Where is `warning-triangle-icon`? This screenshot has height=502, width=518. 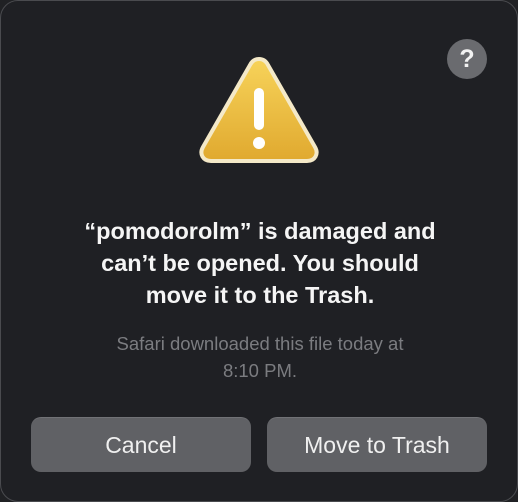
warning-triangle-icon is located at coordinates (259, 110).